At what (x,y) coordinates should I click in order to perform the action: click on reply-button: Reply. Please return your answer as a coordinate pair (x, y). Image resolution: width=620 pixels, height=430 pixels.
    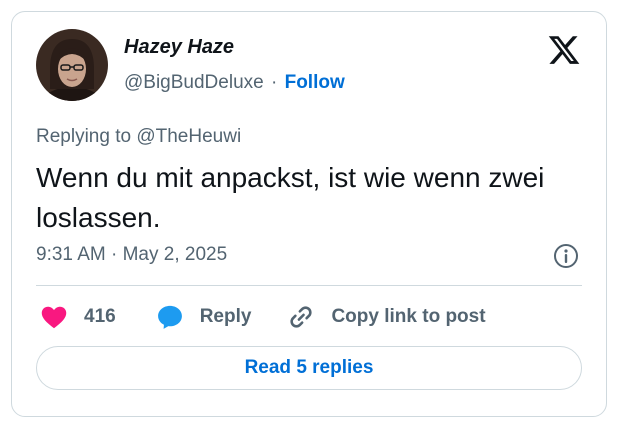
    Looking at the image, I should click on (204, 317).